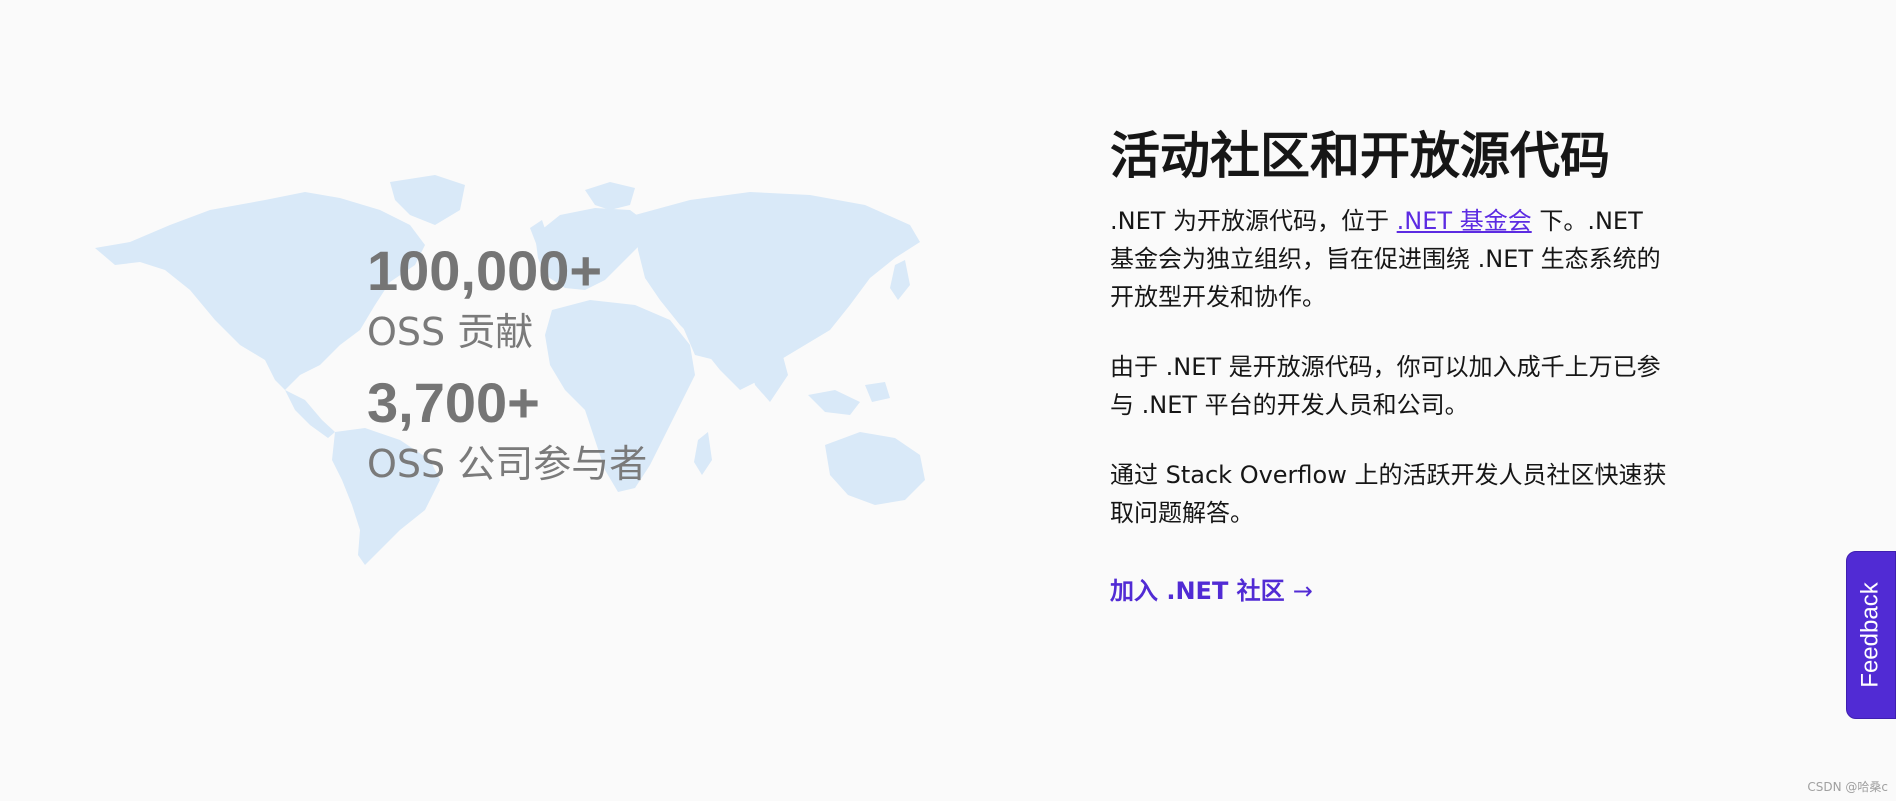 The width and height of the screenshot is (1896, 801). What do you see at coordinates (507, 370) in the screenshot?
I see `stats-block: 100,000+ OSS 贡献 3,700+ OSS 公司参与者` at bounding box center [507, 370].